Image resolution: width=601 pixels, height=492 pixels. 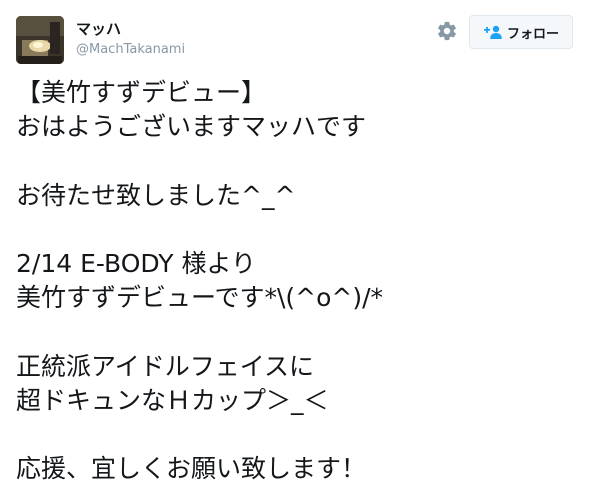 What do you see at coordinates (156, 195) in the screenshot?
I see `tweet-line: お待たせ致しました^_^` at bounding box center [156, 195].